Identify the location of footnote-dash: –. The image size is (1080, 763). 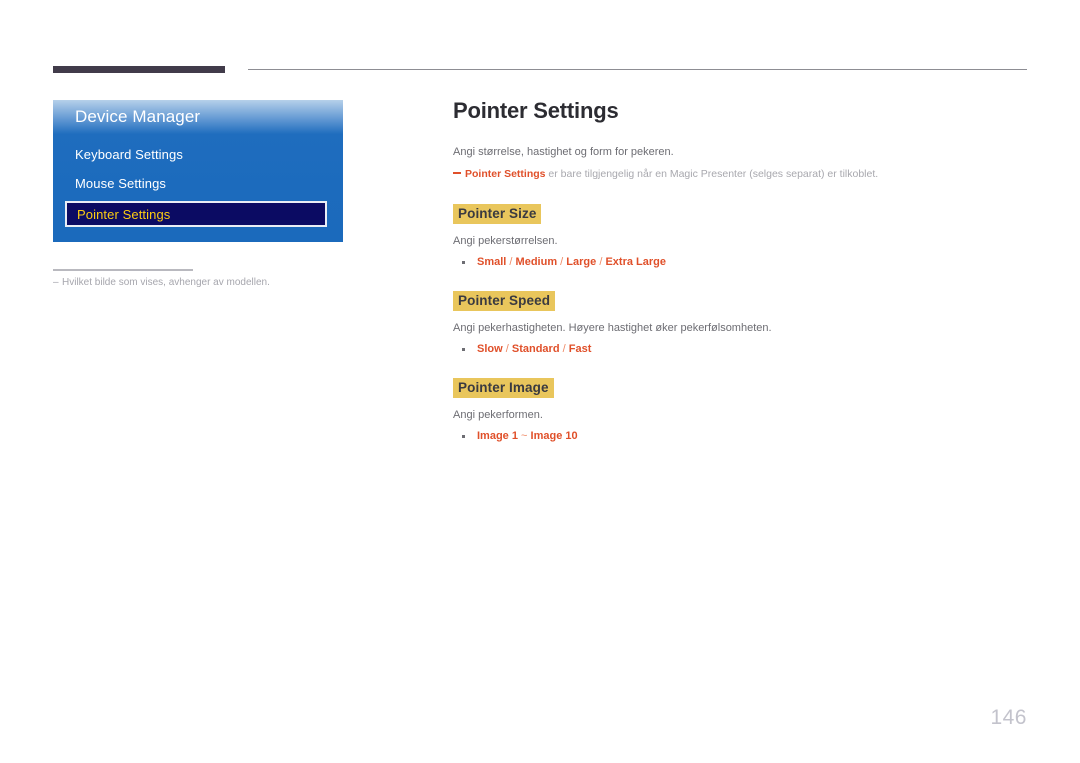
(56, 282).